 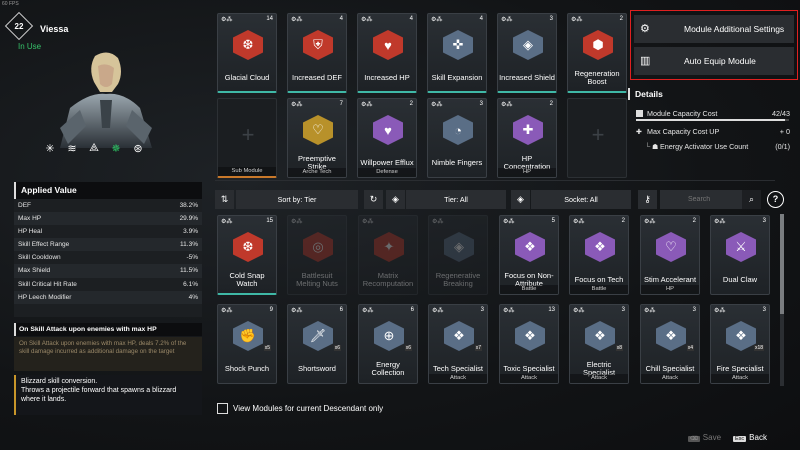 I want to click on equipped-slot: ⚙⁂ 4 ♥ Increased HP, so click(x=387, y=53).